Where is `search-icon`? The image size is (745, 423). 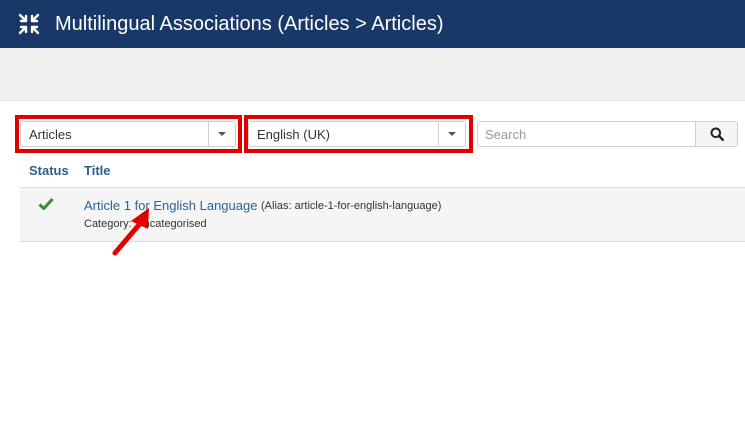 search-icon is located at coordinates (717, 134).